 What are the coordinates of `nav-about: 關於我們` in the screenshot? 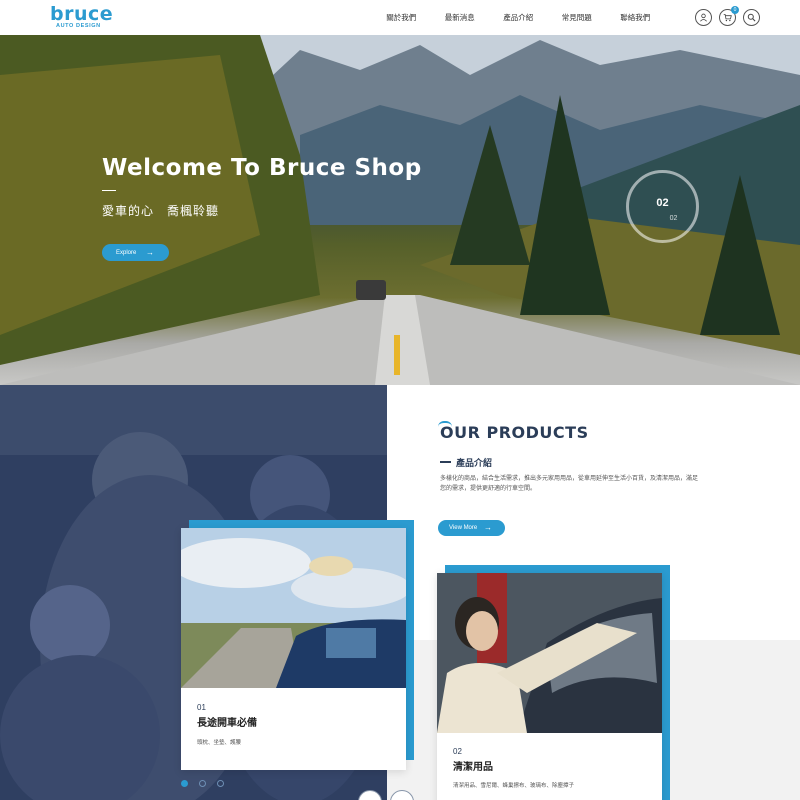 It's located at (401, 18).